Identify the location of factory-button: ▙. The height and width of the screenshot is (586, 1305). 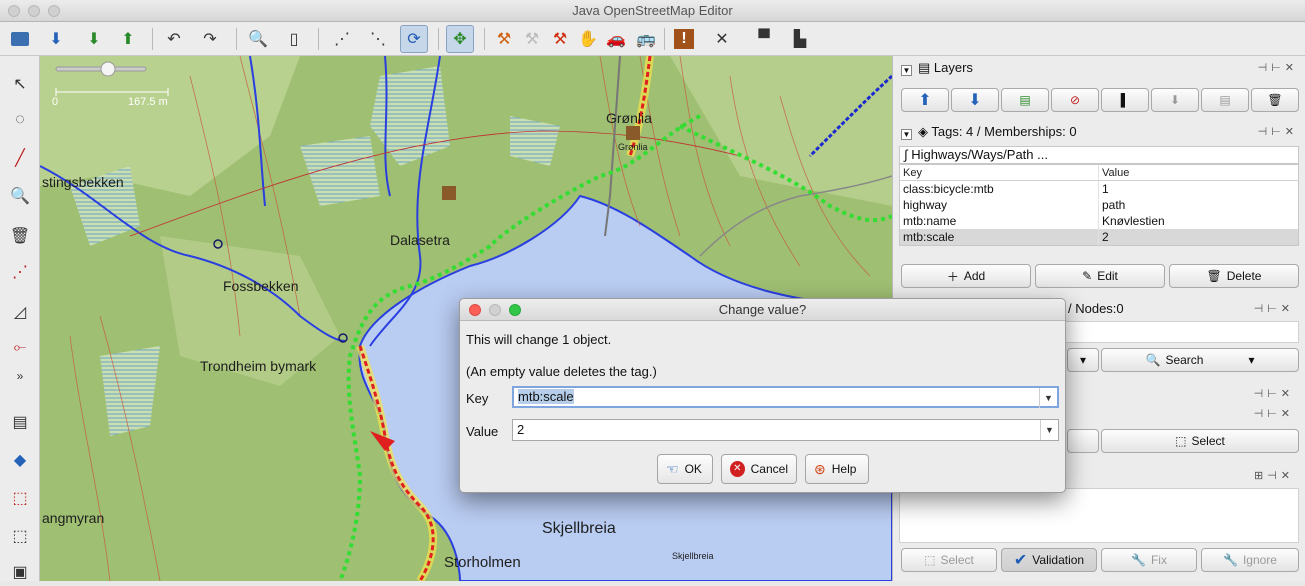
(800, 39).